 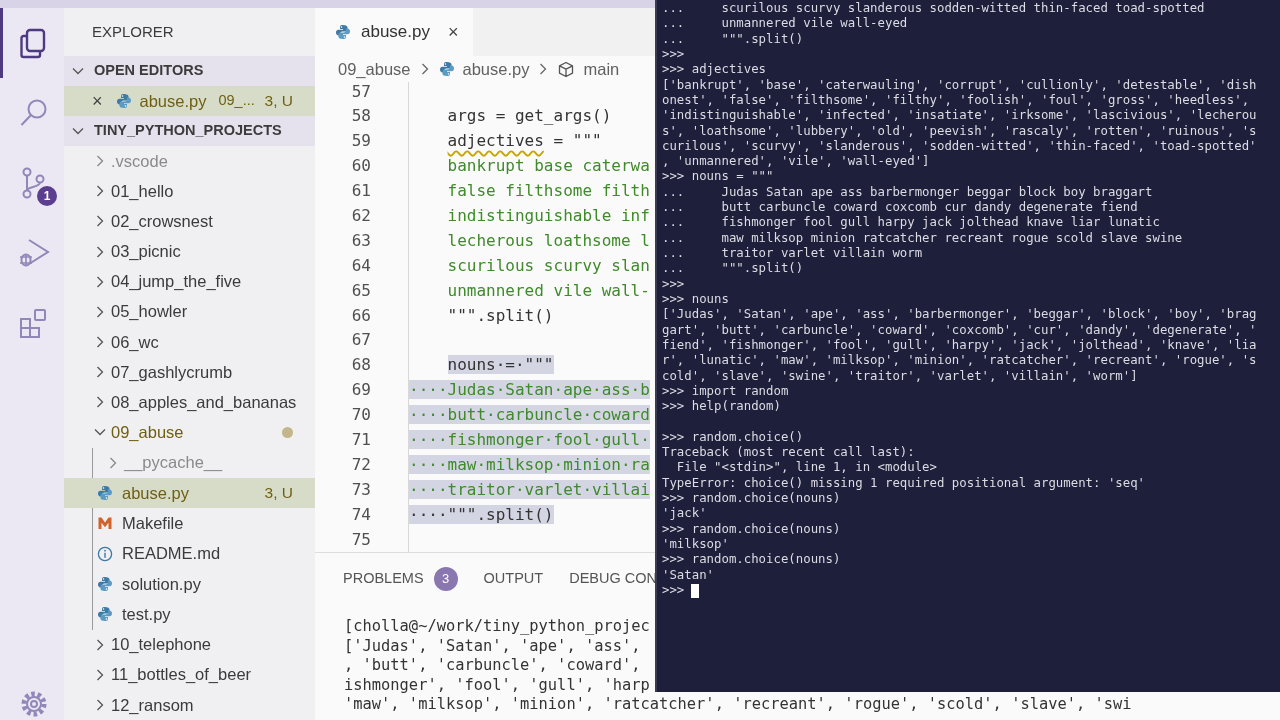 I want to click on breadcrumb-item: abuse.py, so click(x=484, y=69).